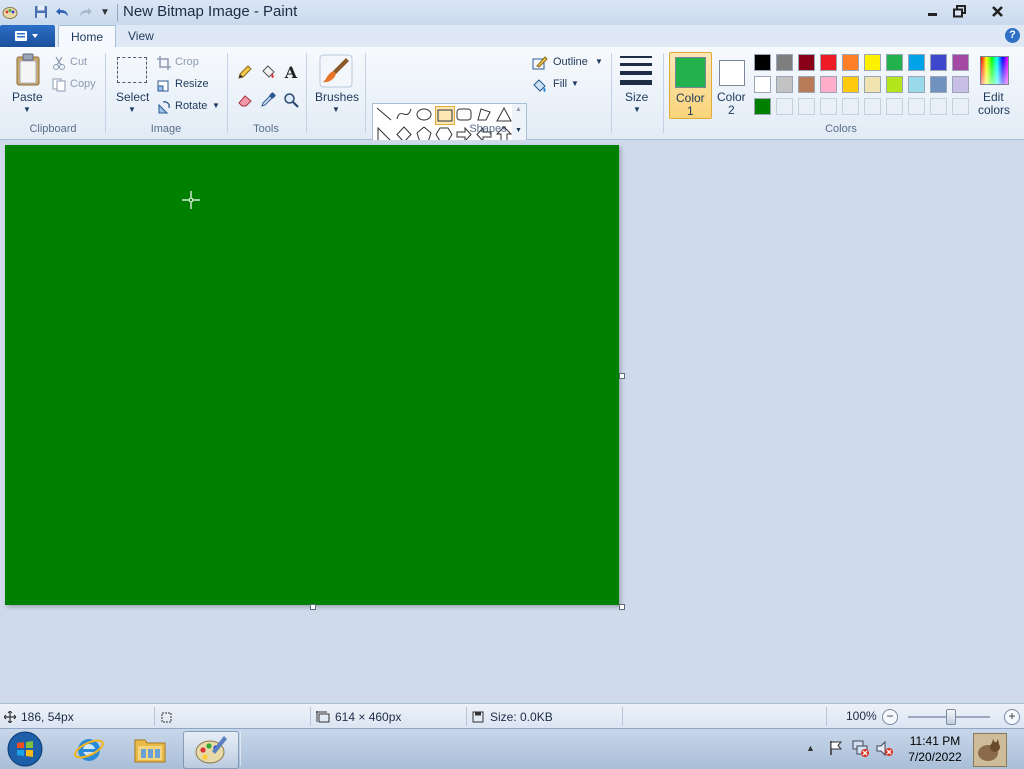 This screenshot has width=1024, height=769. I want to click on show-hidden-icons-button: ▲, so click(810, 748).